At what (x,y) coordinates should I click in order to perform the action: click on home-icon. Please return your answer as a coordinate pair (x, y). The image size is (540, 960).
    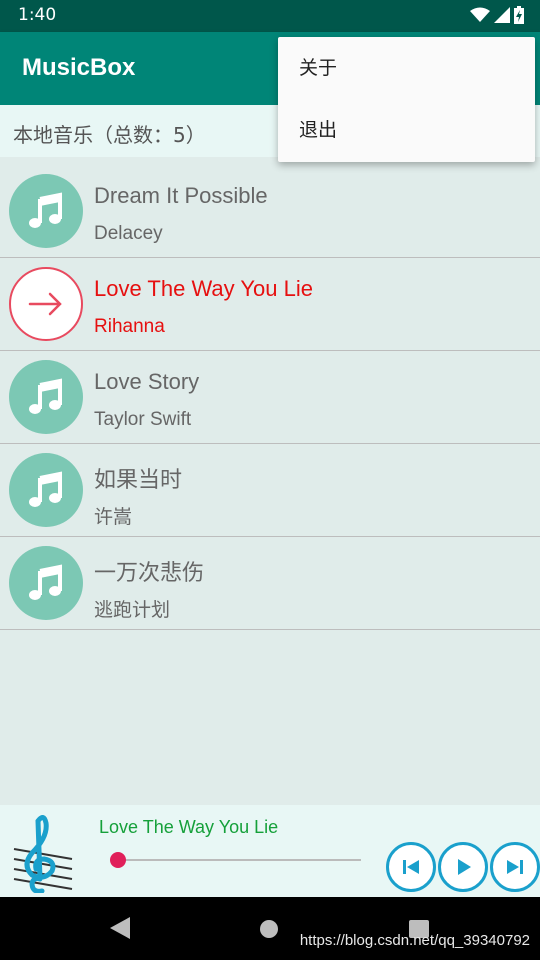
    Looking at the image, I should click on (269, 929).